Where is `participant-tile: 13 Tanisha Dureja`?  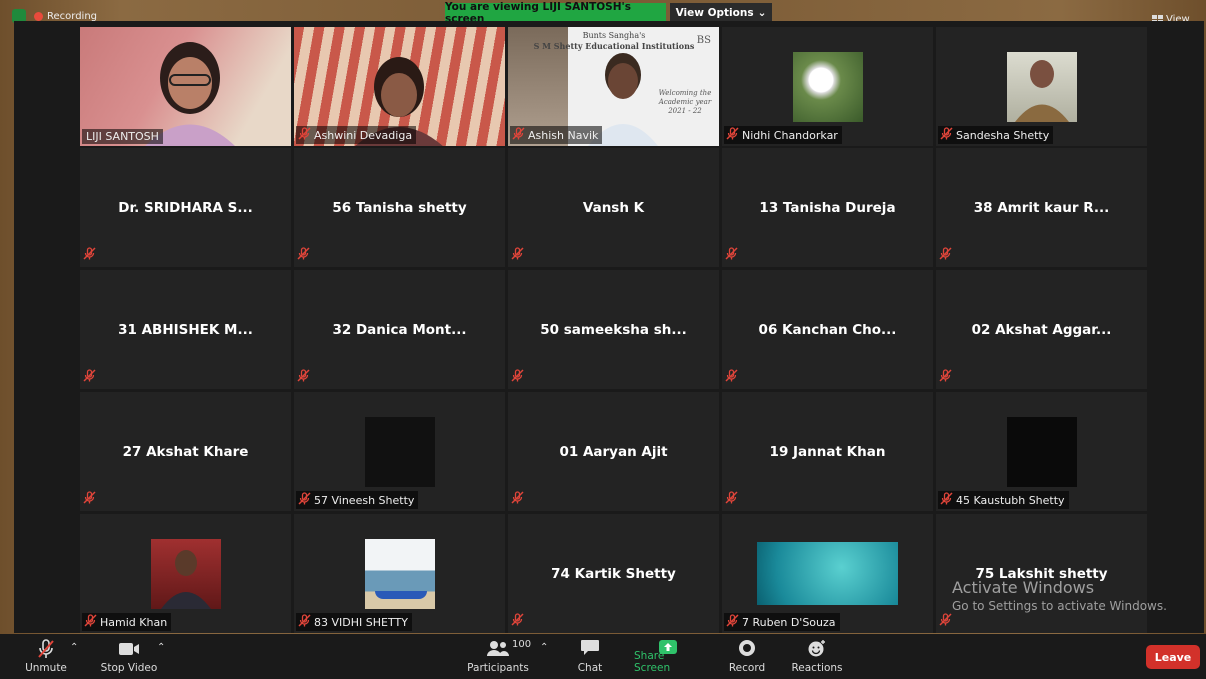
participant-tile: 13 Tanisha Dureja is located at coordinates (827, 207).